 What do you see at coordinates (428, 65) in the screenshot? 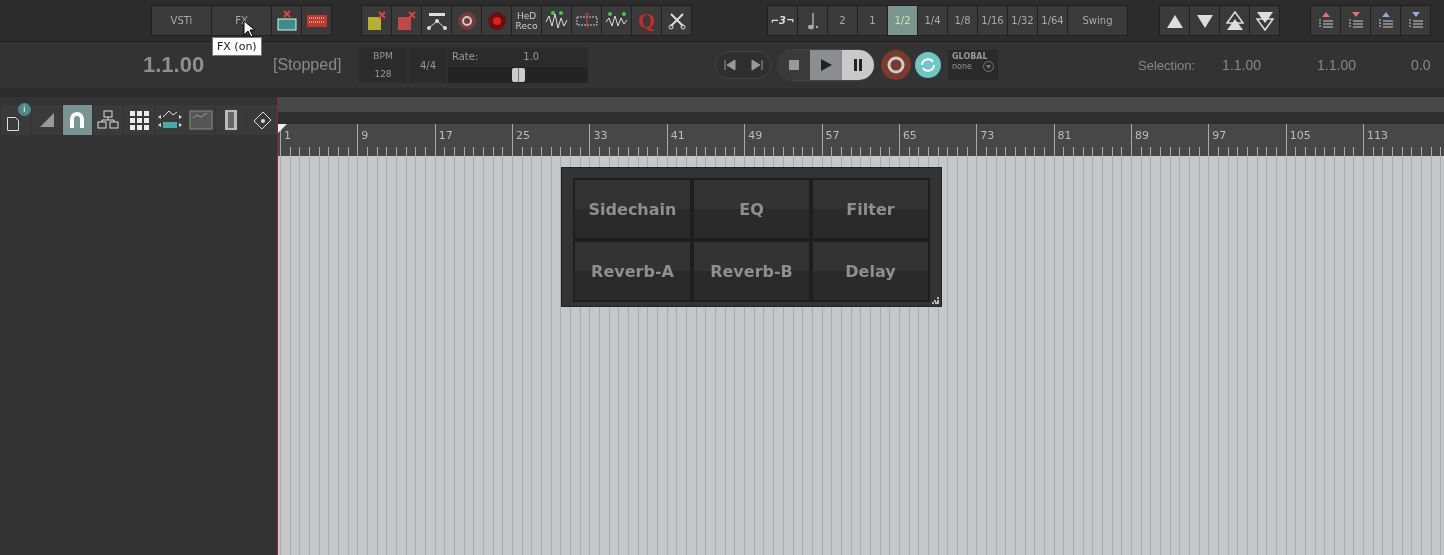
I see `time-signature-button: 4/4` at bounding box center [428, 65].